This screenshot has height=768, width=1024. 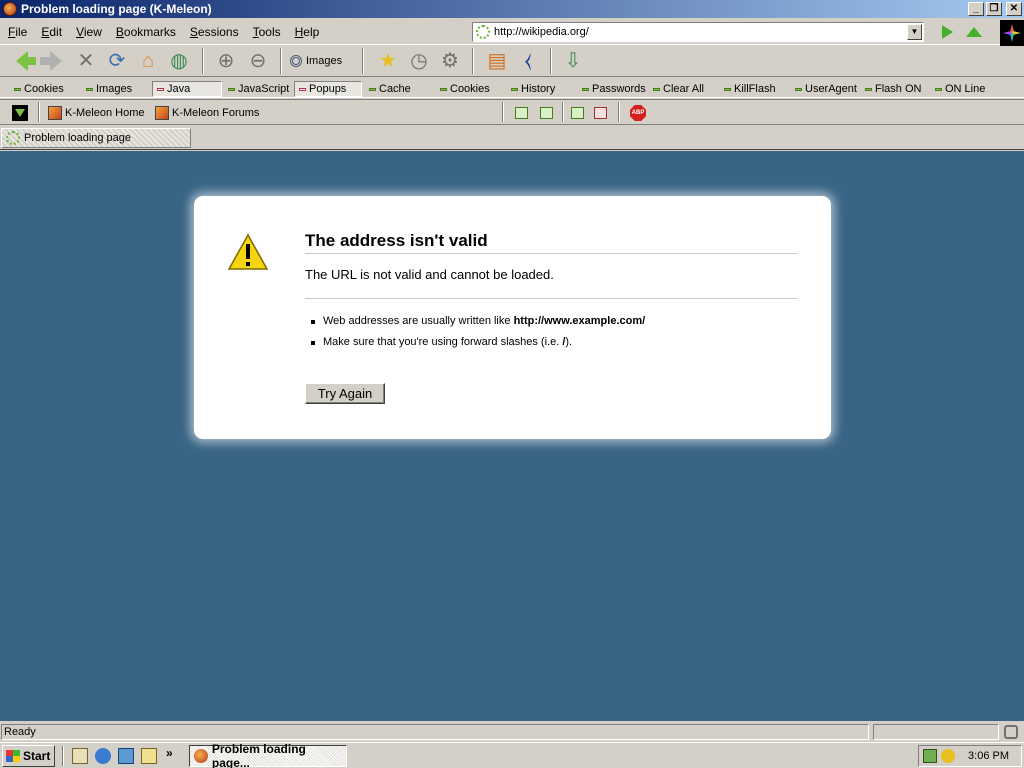 I want to click on images-toggle-button: Images, so click(x=316, y=61).